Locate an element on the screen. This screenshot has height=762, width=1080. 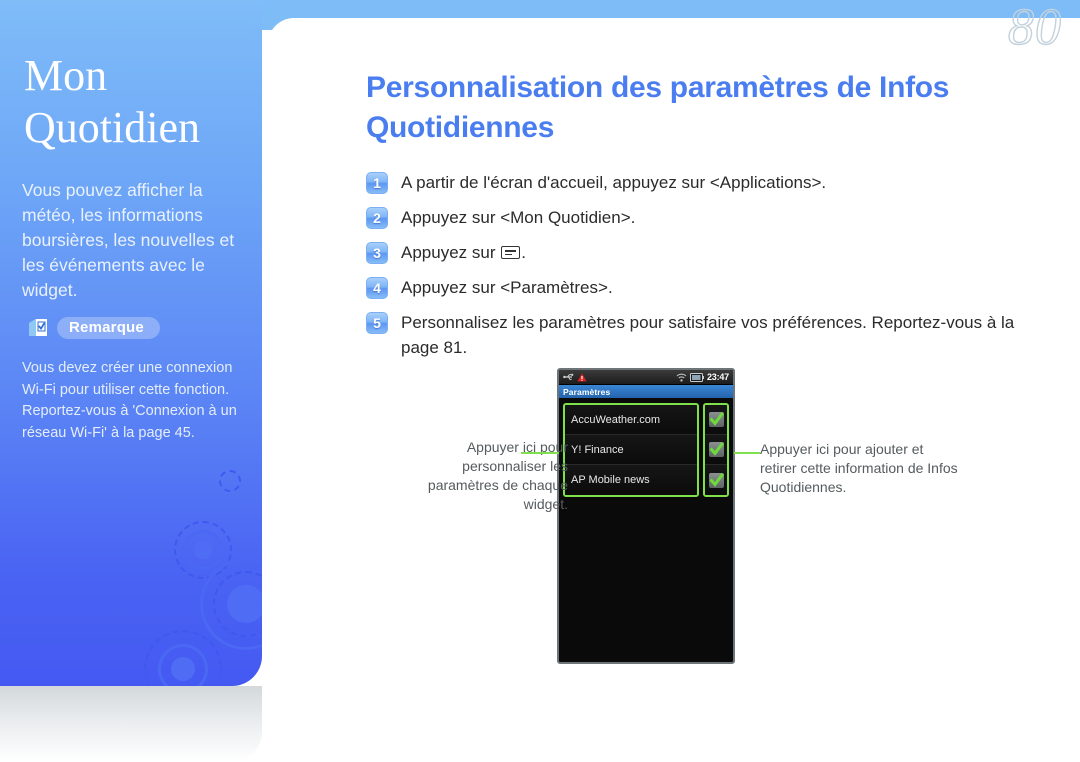
step-text: Appuyez sur <Paramètres>. is located at coordinates (507, 287).